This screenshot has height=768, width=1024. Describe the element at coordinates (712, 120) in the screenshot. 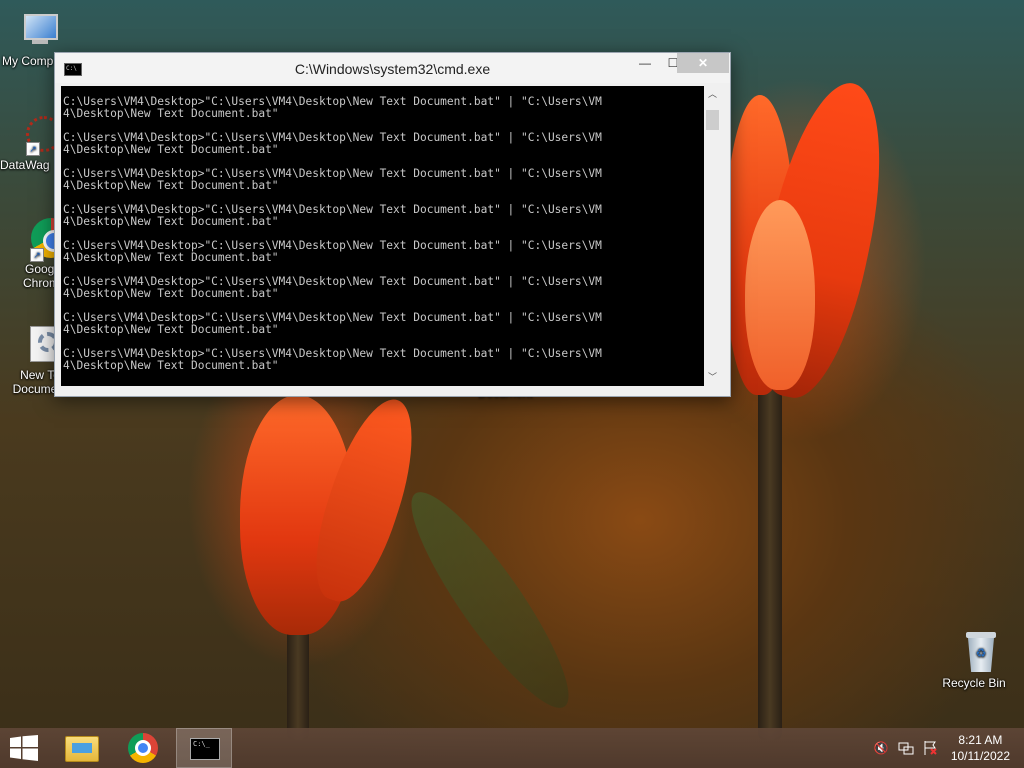

I see `scroll-thumb` at that location.